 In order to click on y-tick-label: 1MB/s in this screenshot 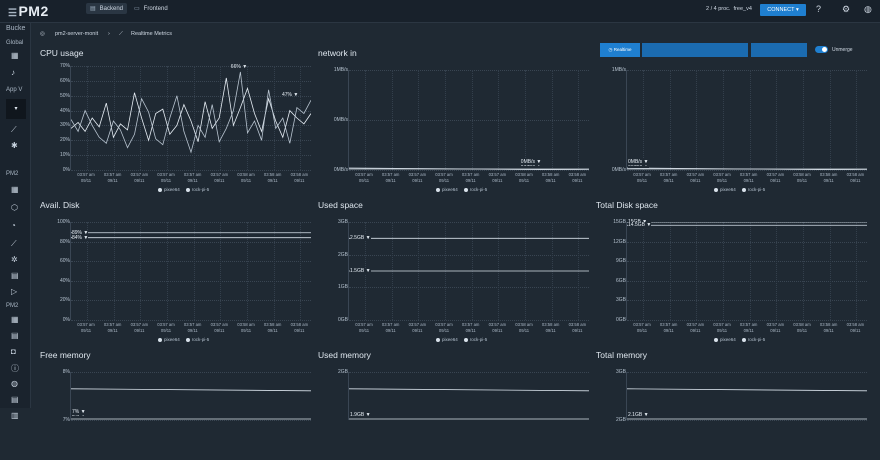, I will do `click(340, 70)`.